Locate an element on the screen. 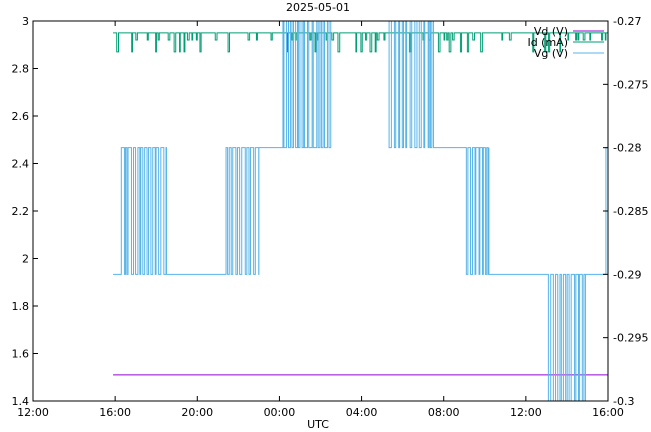 The height and width of the screenshot is (432, 651). chart-title: 2025-05-01 is located at coordinates (318, 7).